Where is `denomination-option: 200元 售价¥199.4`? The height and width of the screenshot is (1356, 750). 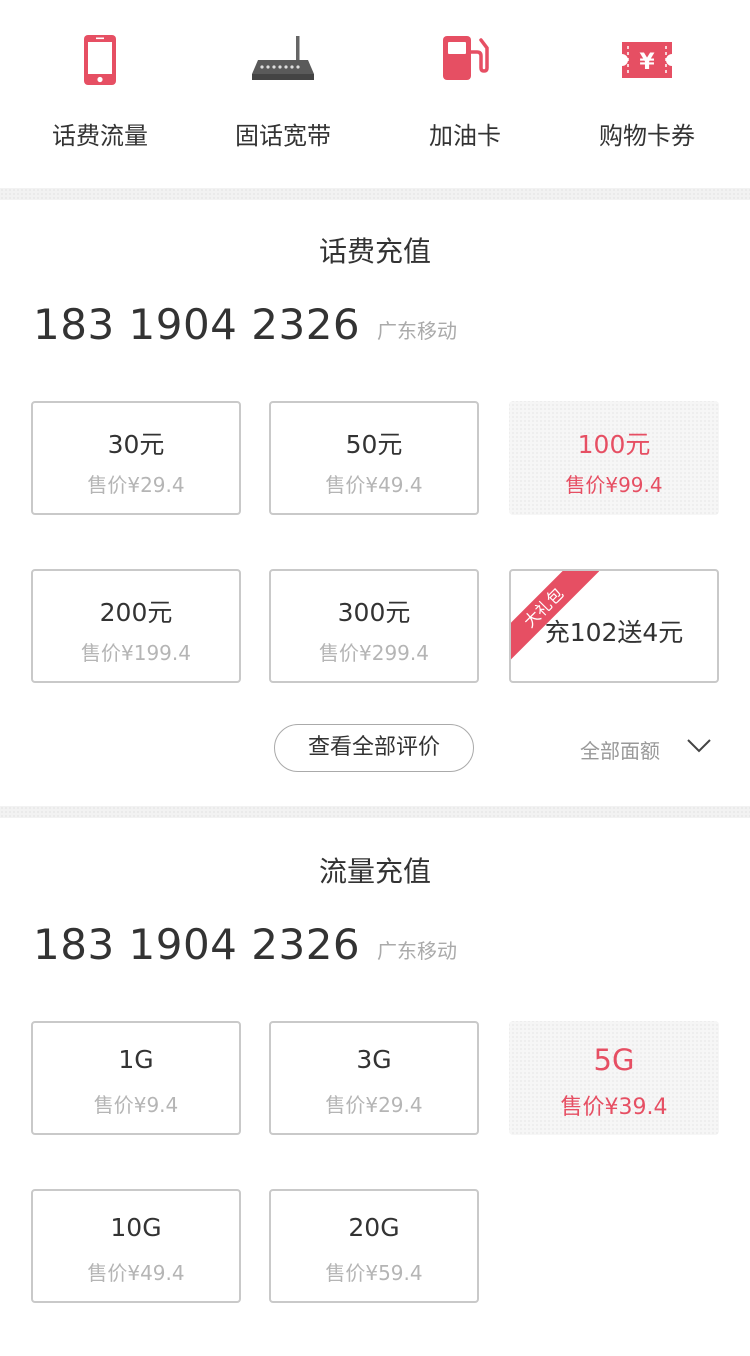 denomination-option: 200元 售价¥199.4 is located at coordinates (136, 626).